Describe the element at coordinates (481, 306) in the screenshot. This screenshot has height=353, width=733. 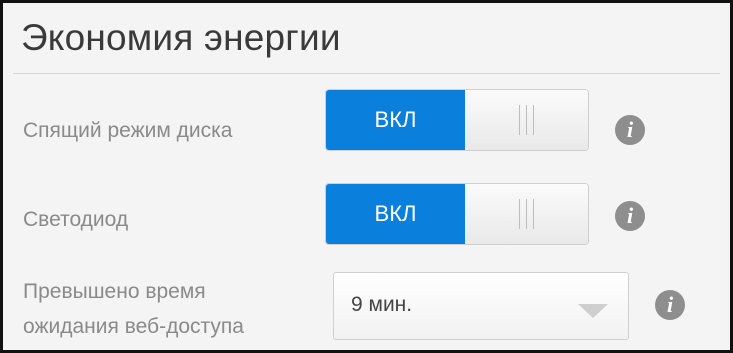
I see `web-timeout-select: 9 мин.` at that location.